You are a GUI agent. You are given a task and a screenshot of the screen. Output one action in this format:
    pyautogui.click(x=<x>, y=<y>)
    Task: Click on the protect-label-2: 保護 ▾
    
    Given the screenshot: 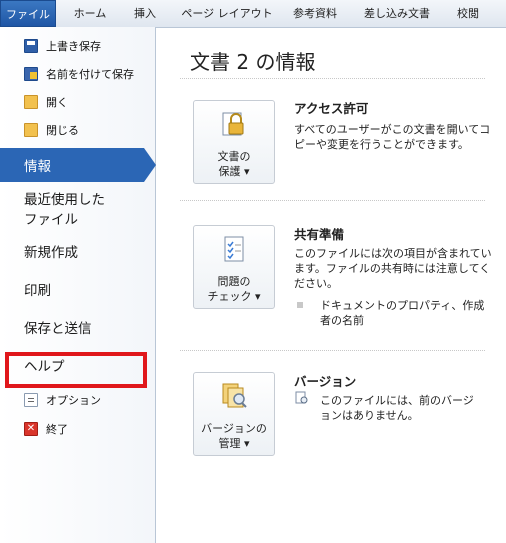 What is the action you would take?
    pyautogui.click(x=234, y=171)
    